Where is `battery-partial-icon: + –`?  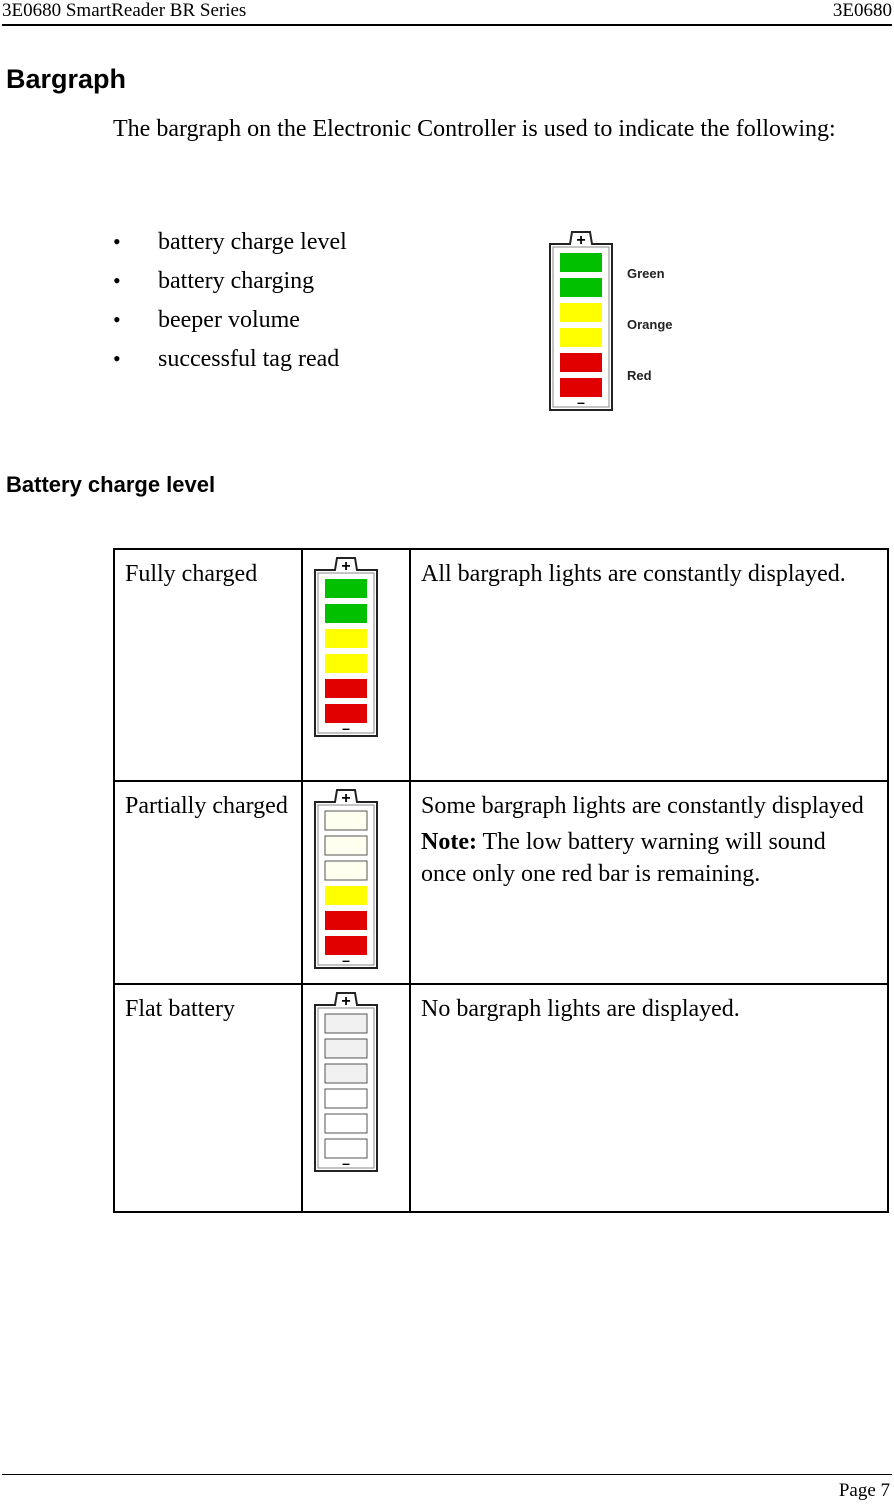 battery-partial-icon: + – is located at coordinates (356, 882).